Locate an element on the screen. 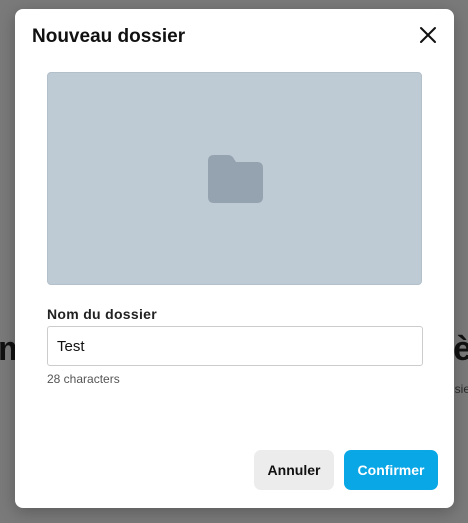 The height and width of the screenshot is (523, 468). cancel-button: Annuler is located at coordinates (294, 470).